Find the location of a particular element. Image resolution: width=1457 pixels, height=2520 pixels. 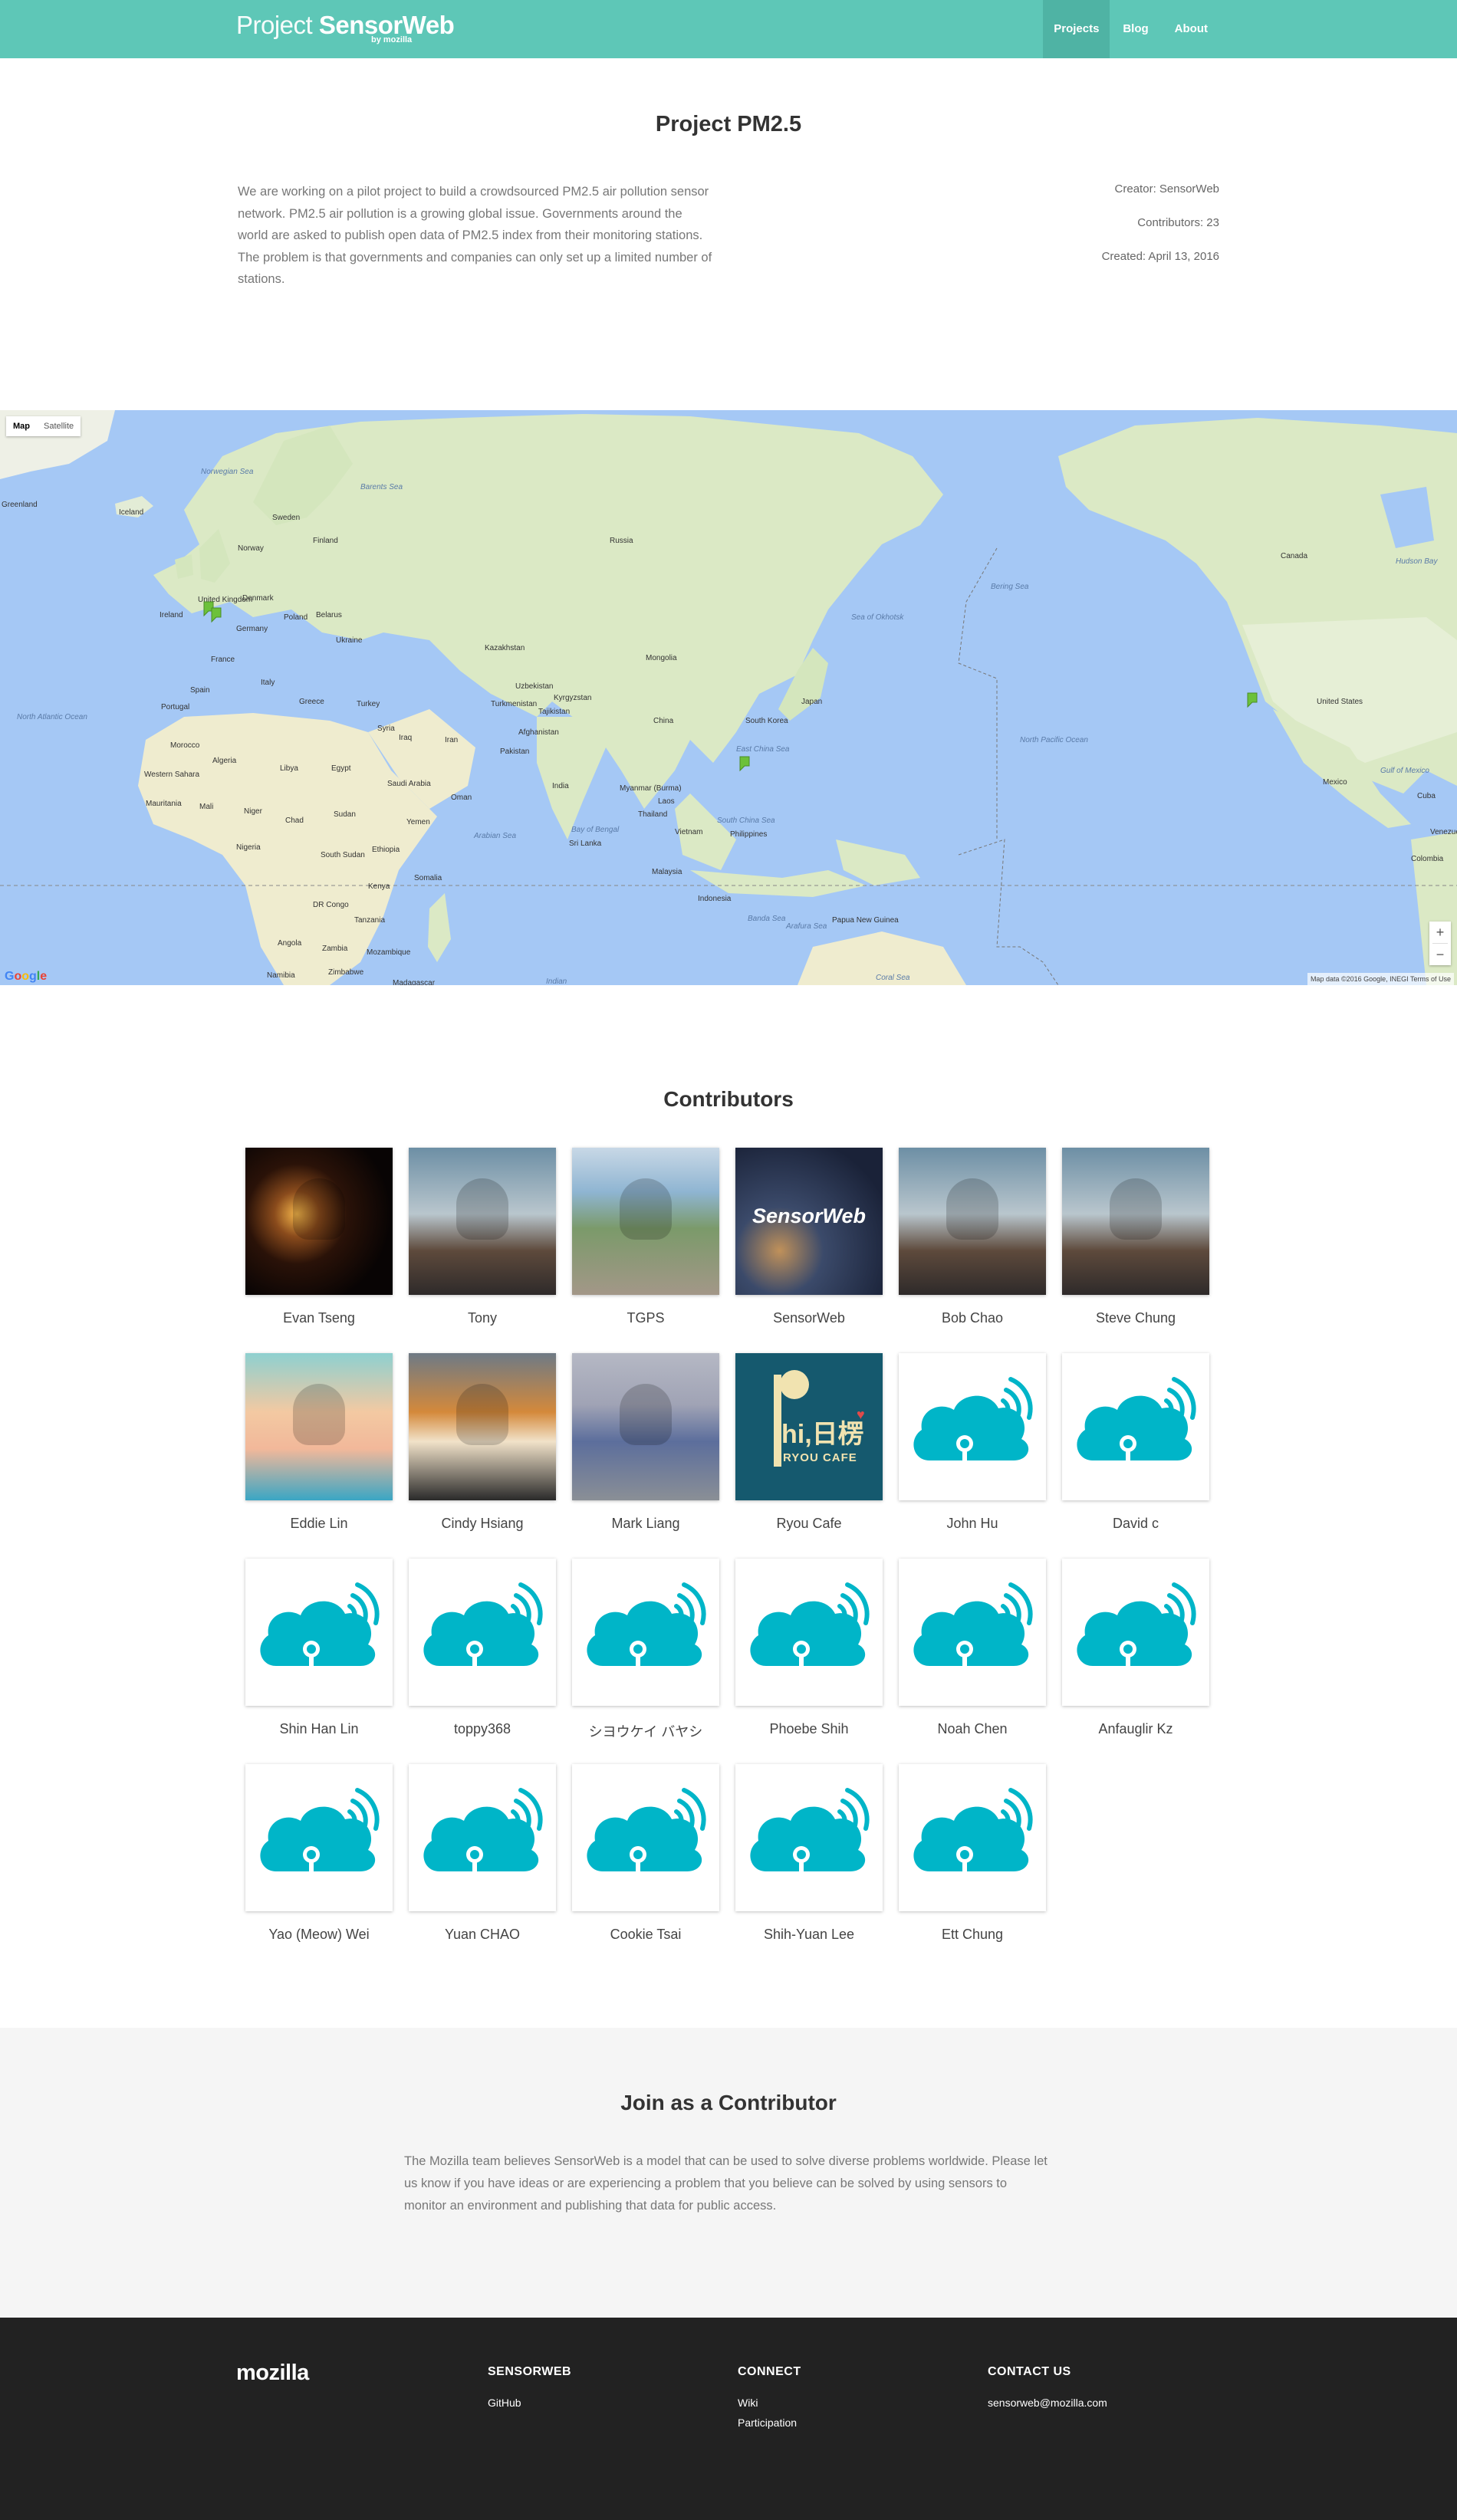

map-label: Laos is located at coordinates (666, 801).